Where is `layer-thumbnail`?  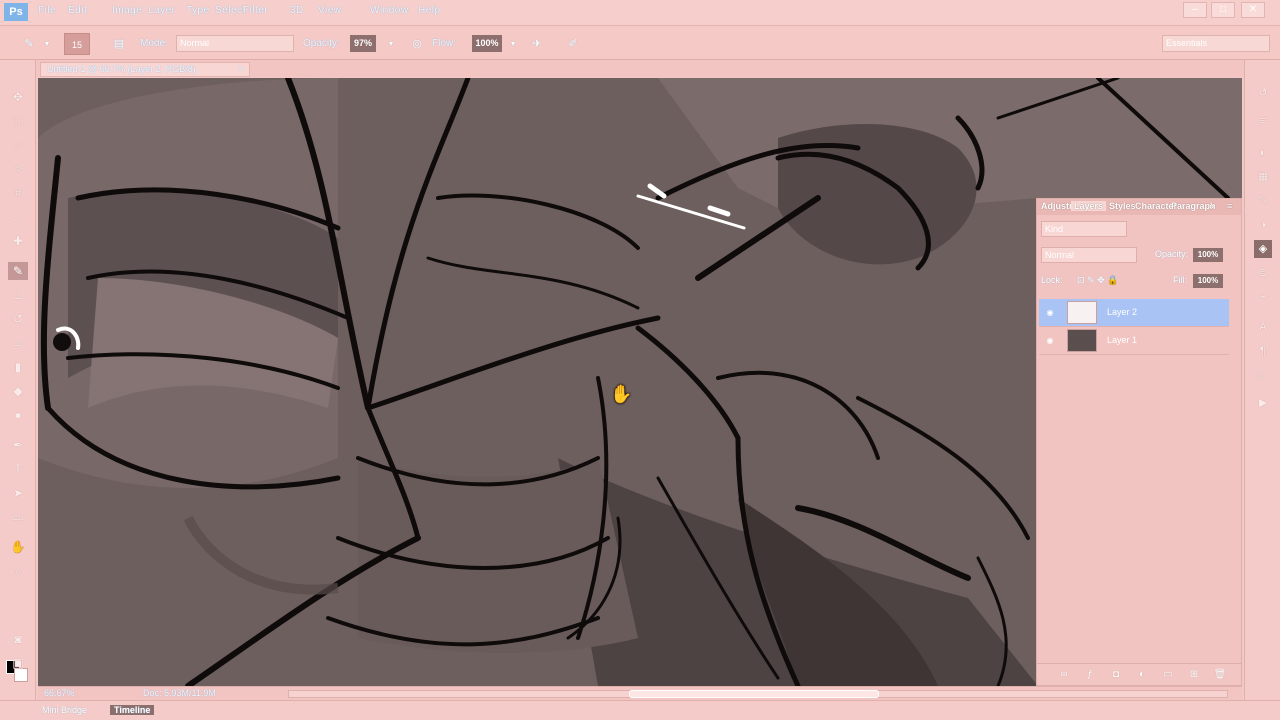 layer-thumbnail is located at coordinates (1082, 312).